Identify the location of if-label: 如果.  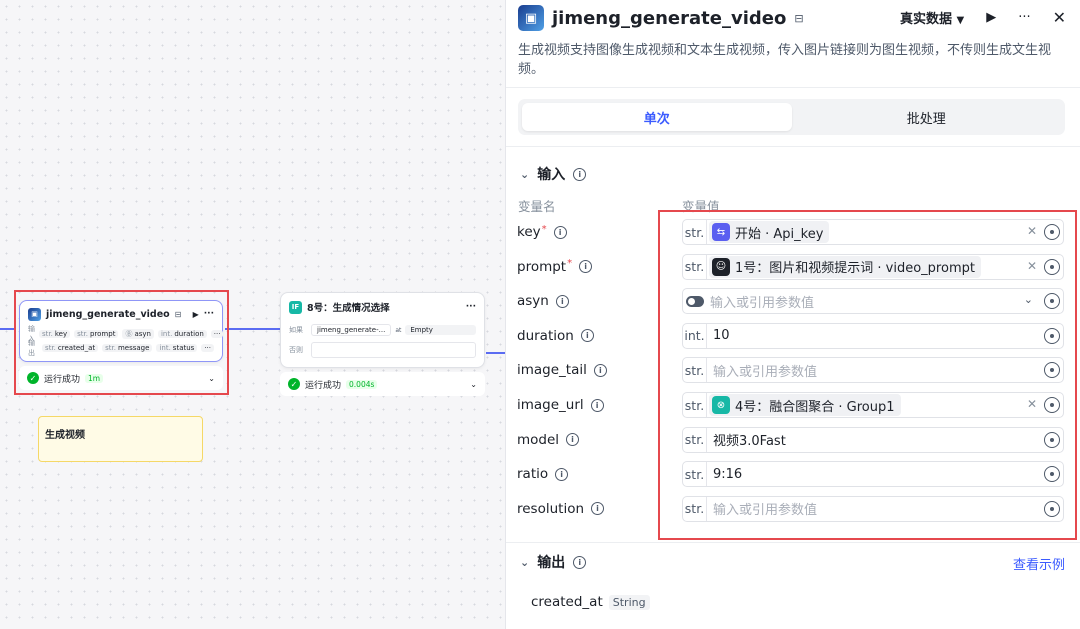
(296, 330).